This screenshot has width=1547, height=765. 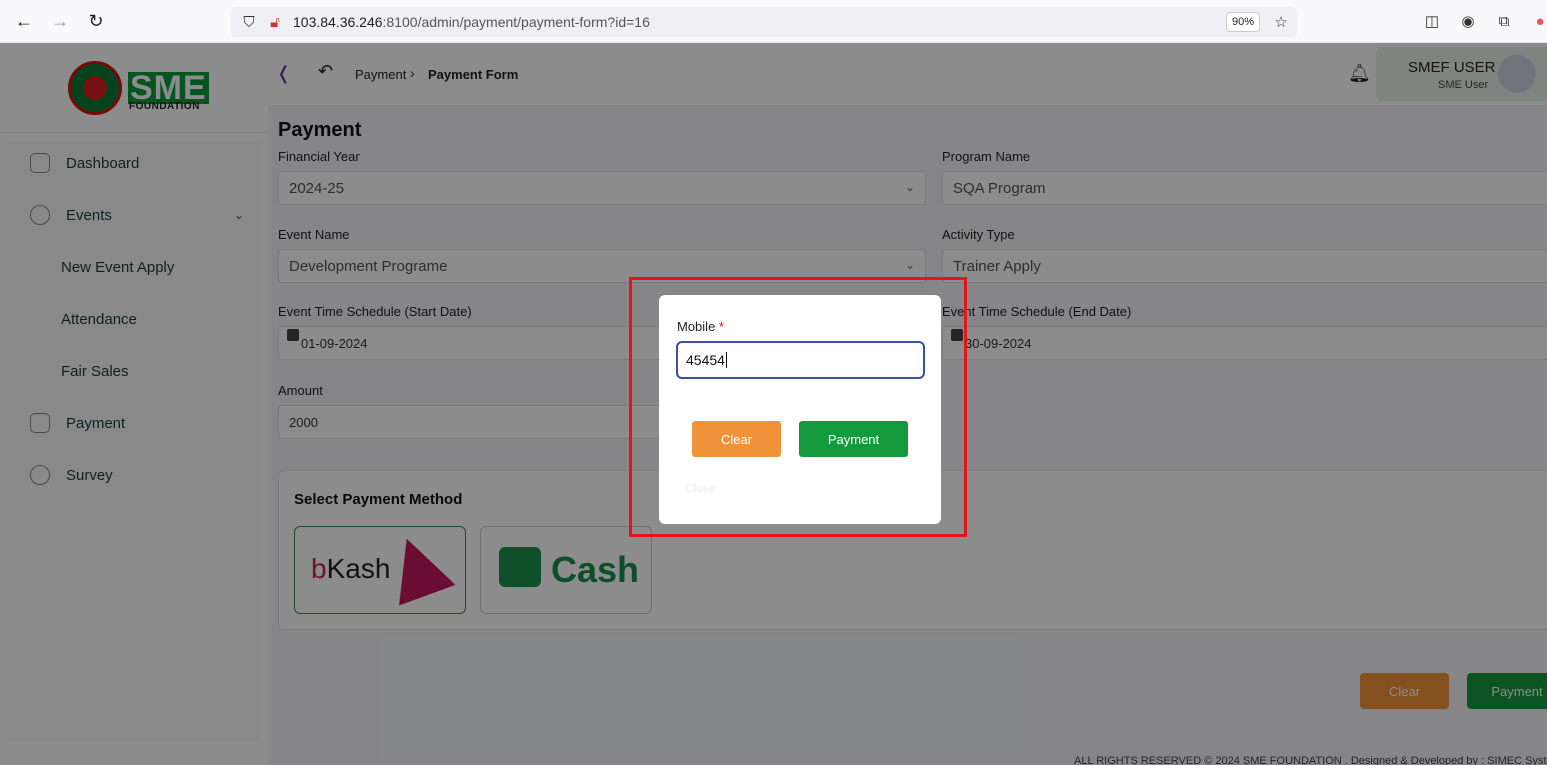 I want to click on profile-icon: ●, so click(x=1538, y=21).